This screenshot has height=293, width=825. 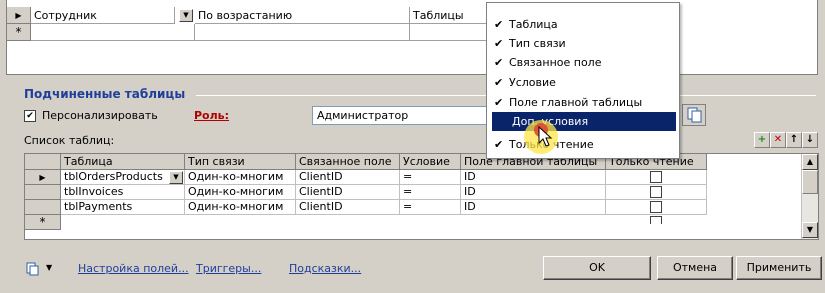 I want to click on scroll-down-icon: ▼, so click(x=810, y=230).